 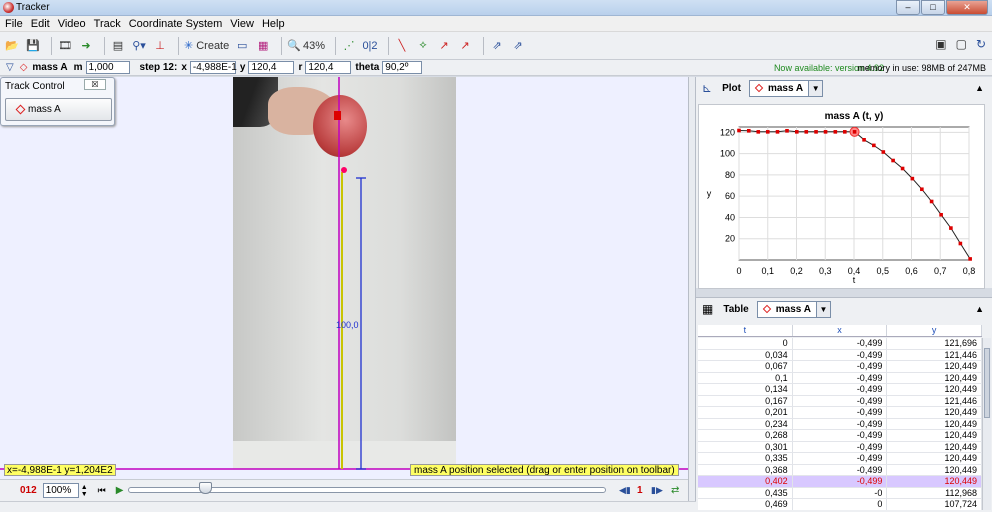 I want to click on x-field: -4,988E-1, so click(x=213, y=67).